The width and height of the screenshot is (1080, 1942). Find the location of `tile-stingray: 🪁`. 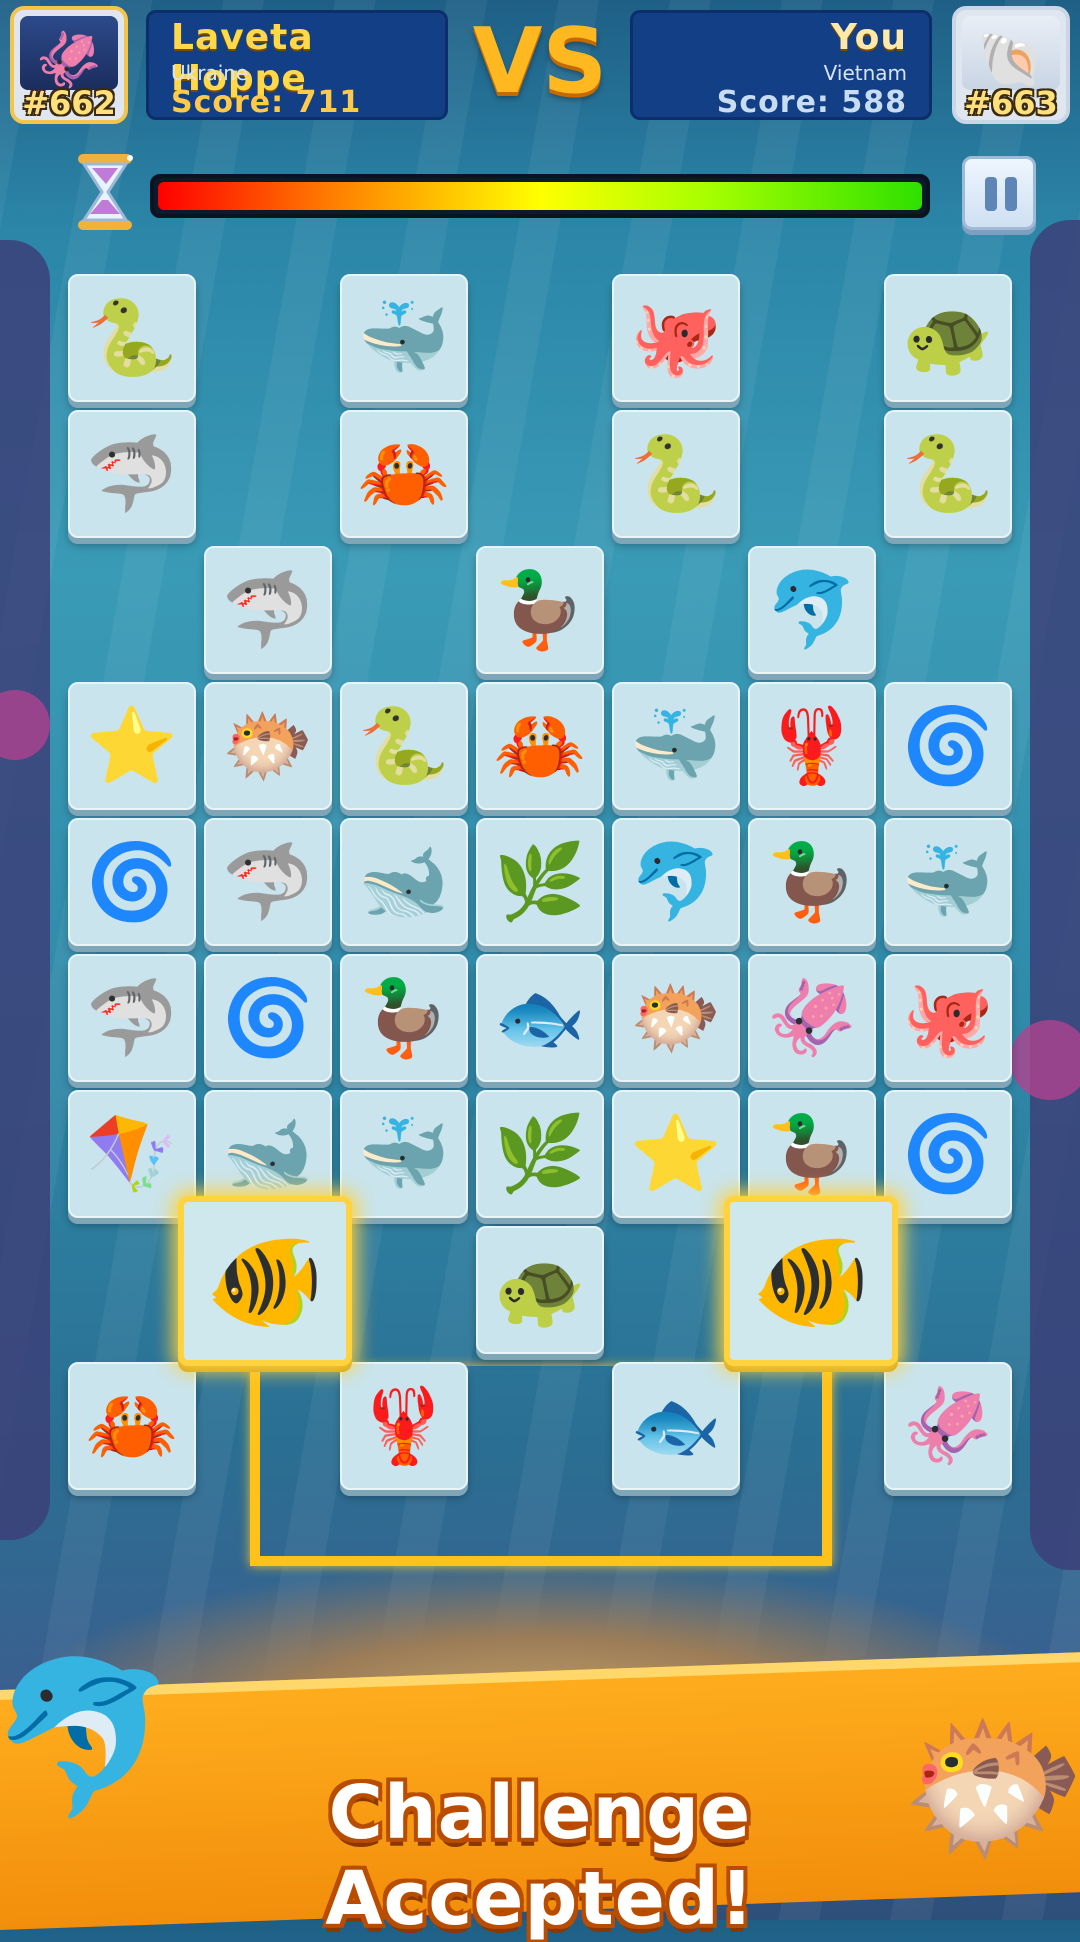

tile-stingray: 🪁 is located at coordinates (132, 1154).